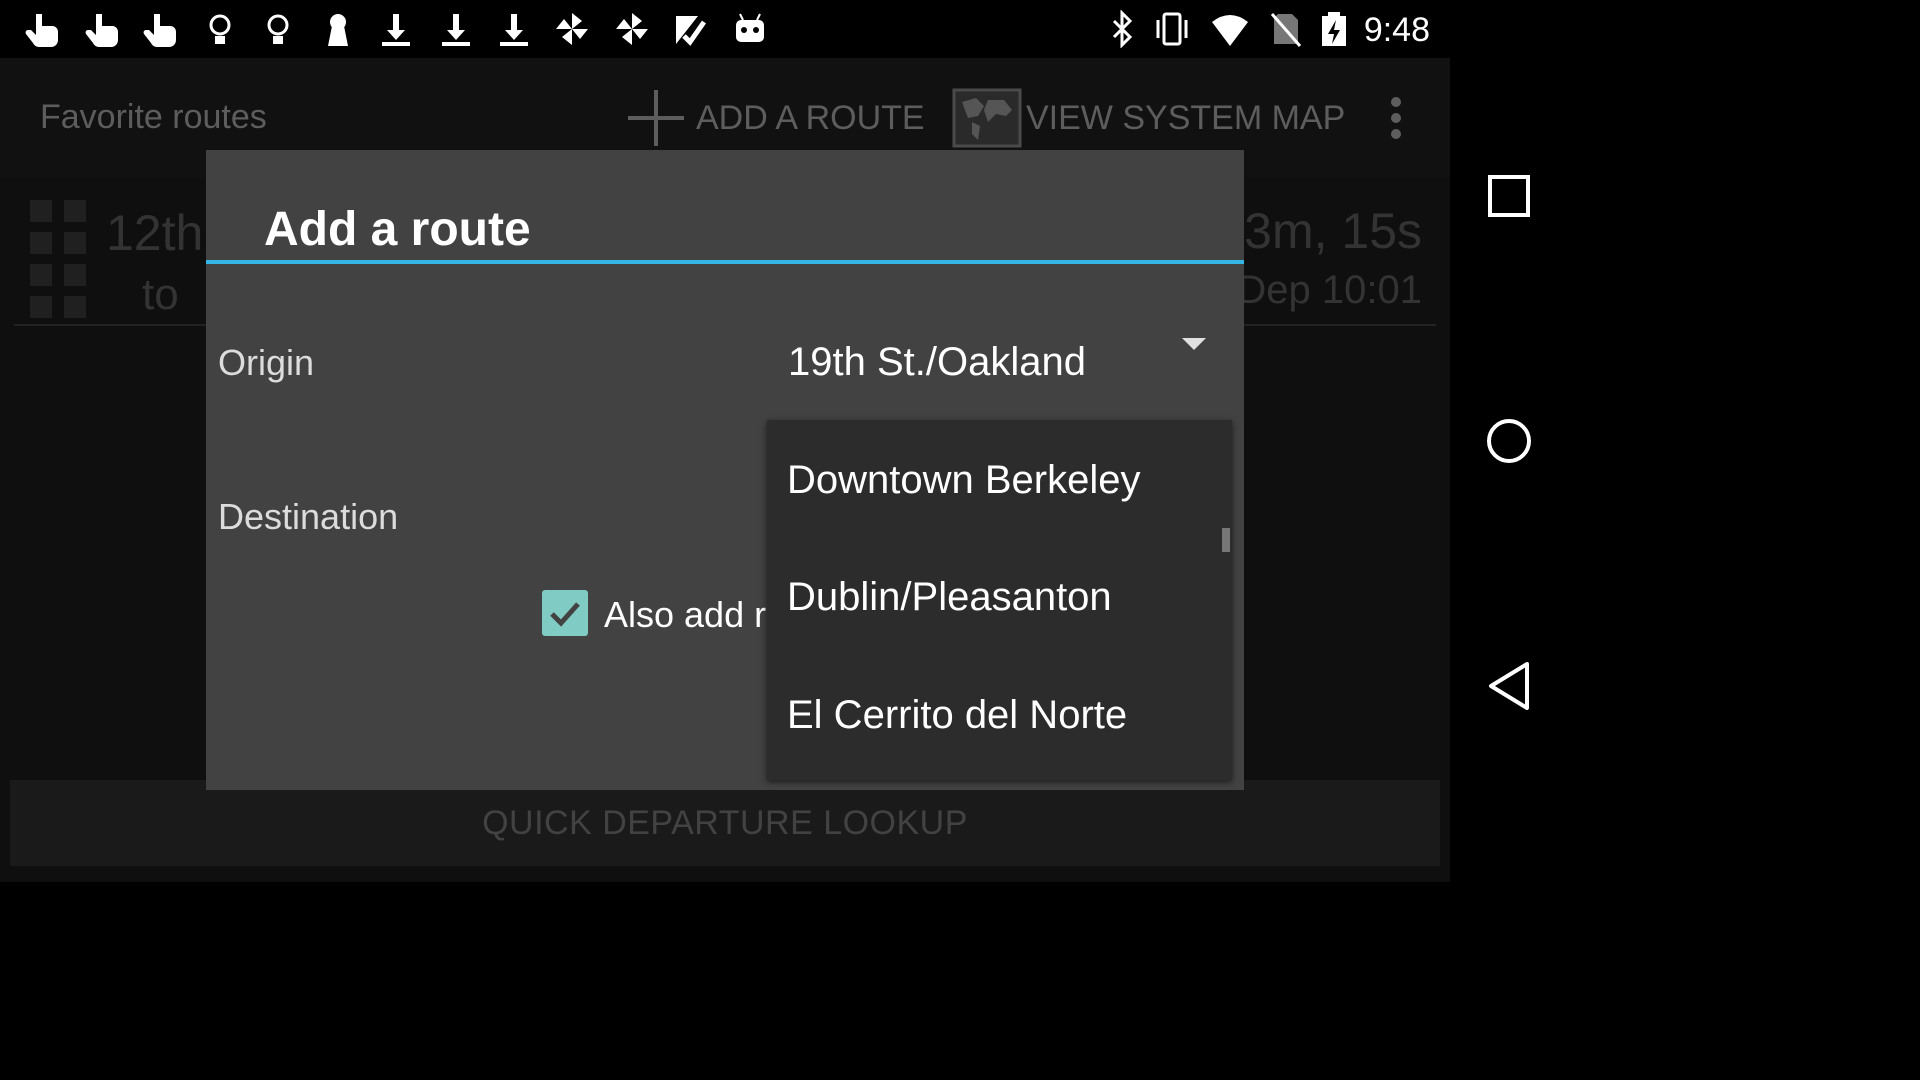 This screenshot has width=1920, height=1080. I want to click on route-countdown: 3m, 15s, so click(1333, 231).